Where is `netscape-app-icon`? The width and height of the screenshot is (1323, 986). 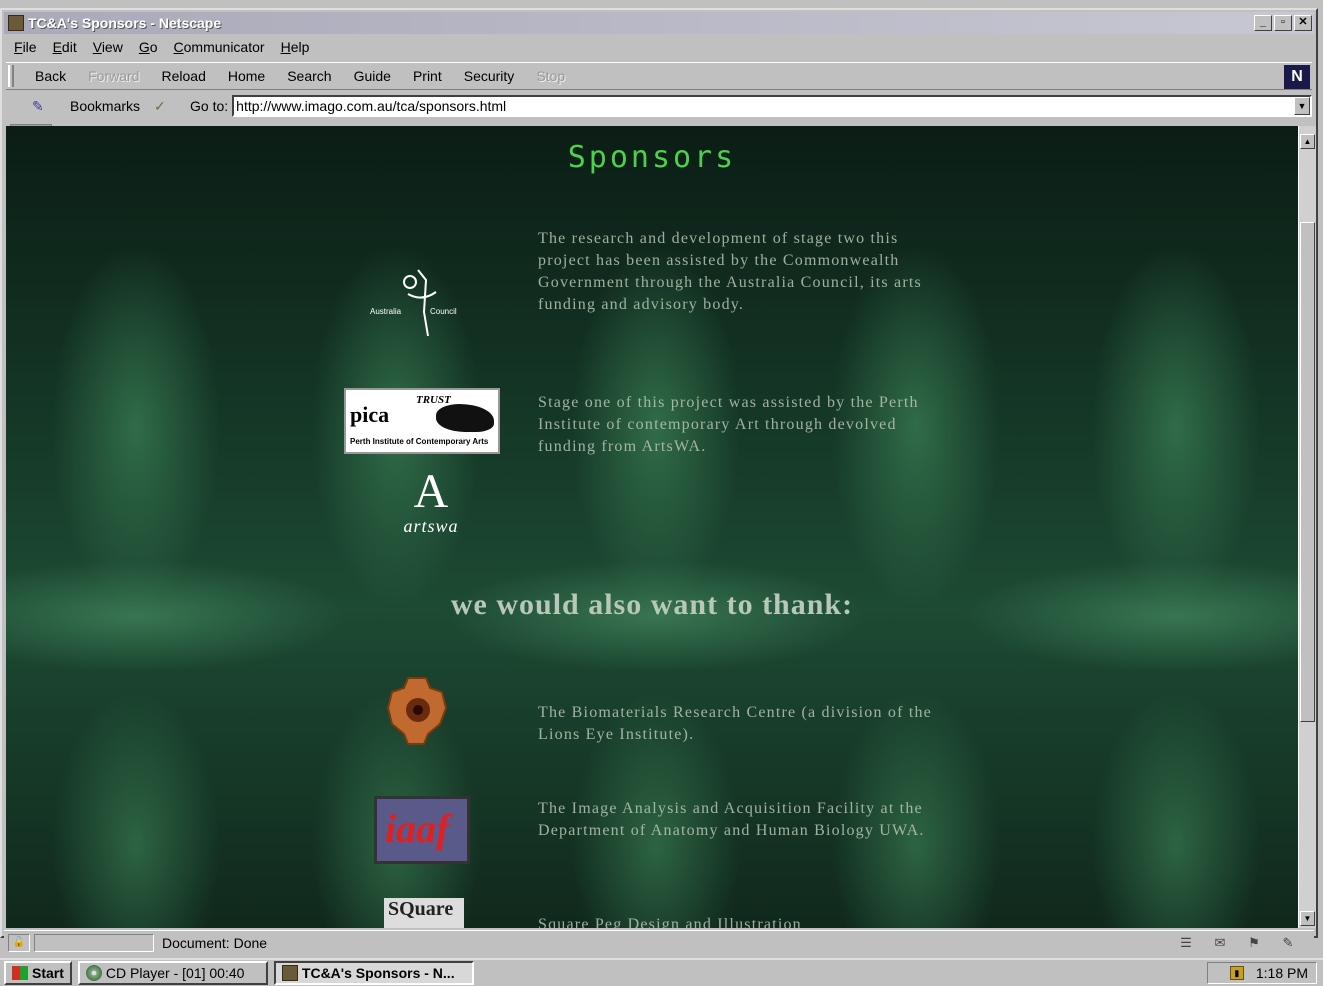
netscape-app-icon is located at coordinates (16, 23).